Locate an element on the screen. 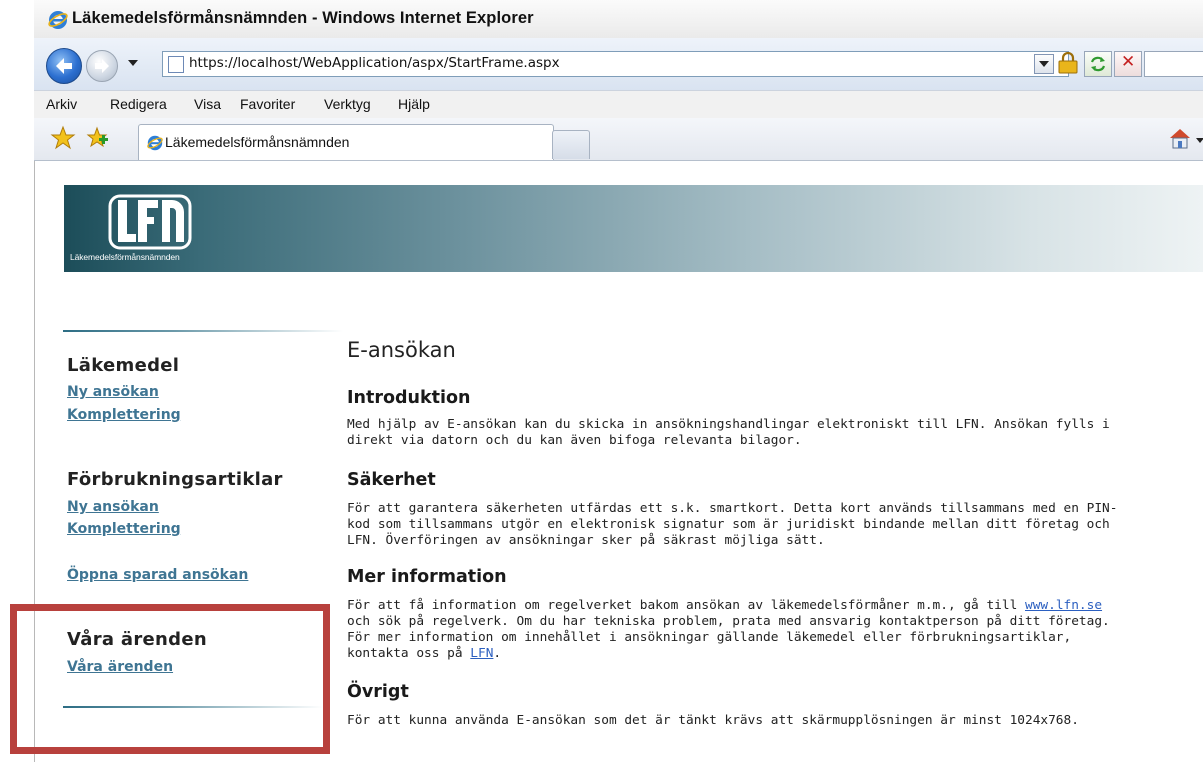 The width and height of the screenshot is (1203, 762). section-heading-introduktion: Introduktion is located at coordinates (409, 398).